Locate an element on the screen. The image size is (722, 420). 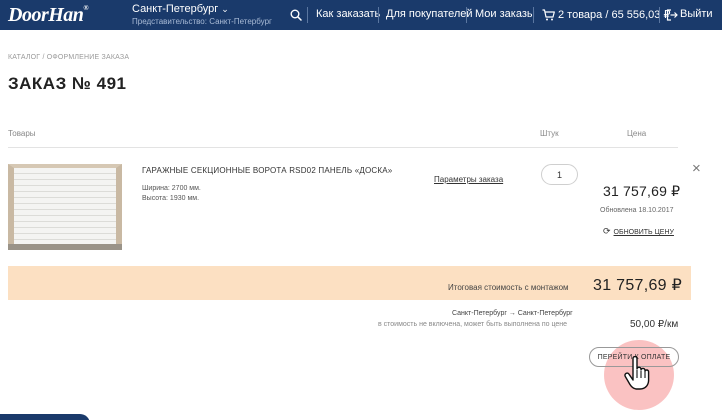
search-icon is located at coordinates (296, 15).